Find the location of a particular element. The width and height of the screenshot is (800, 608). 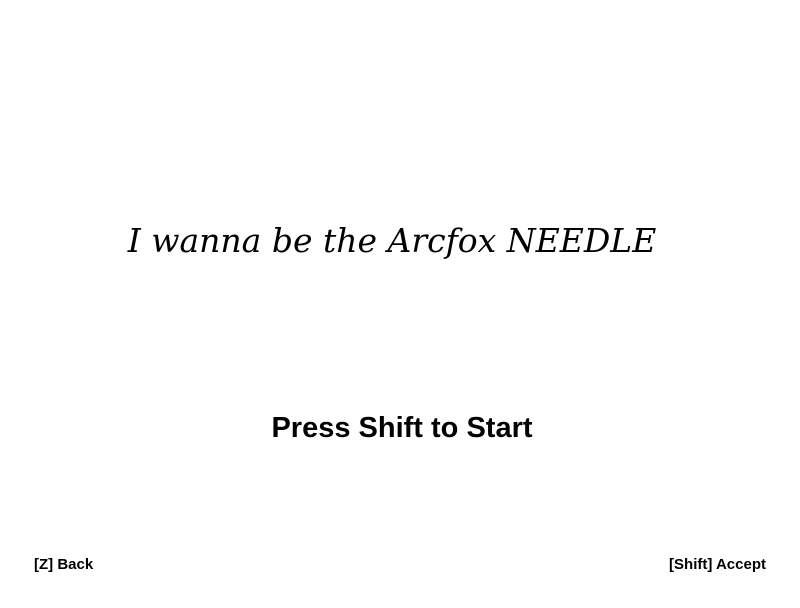

game-title: I wanna be the Arcfox NEEDLE is located at coordinates (392, 240).